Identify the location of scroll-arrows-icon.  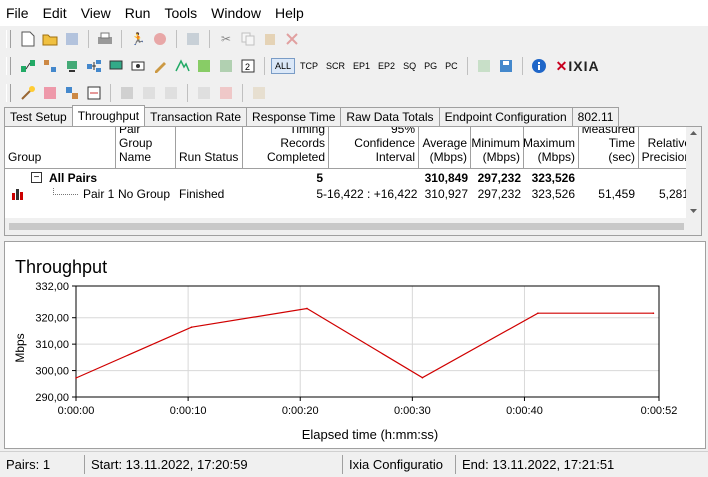
(693, 172).